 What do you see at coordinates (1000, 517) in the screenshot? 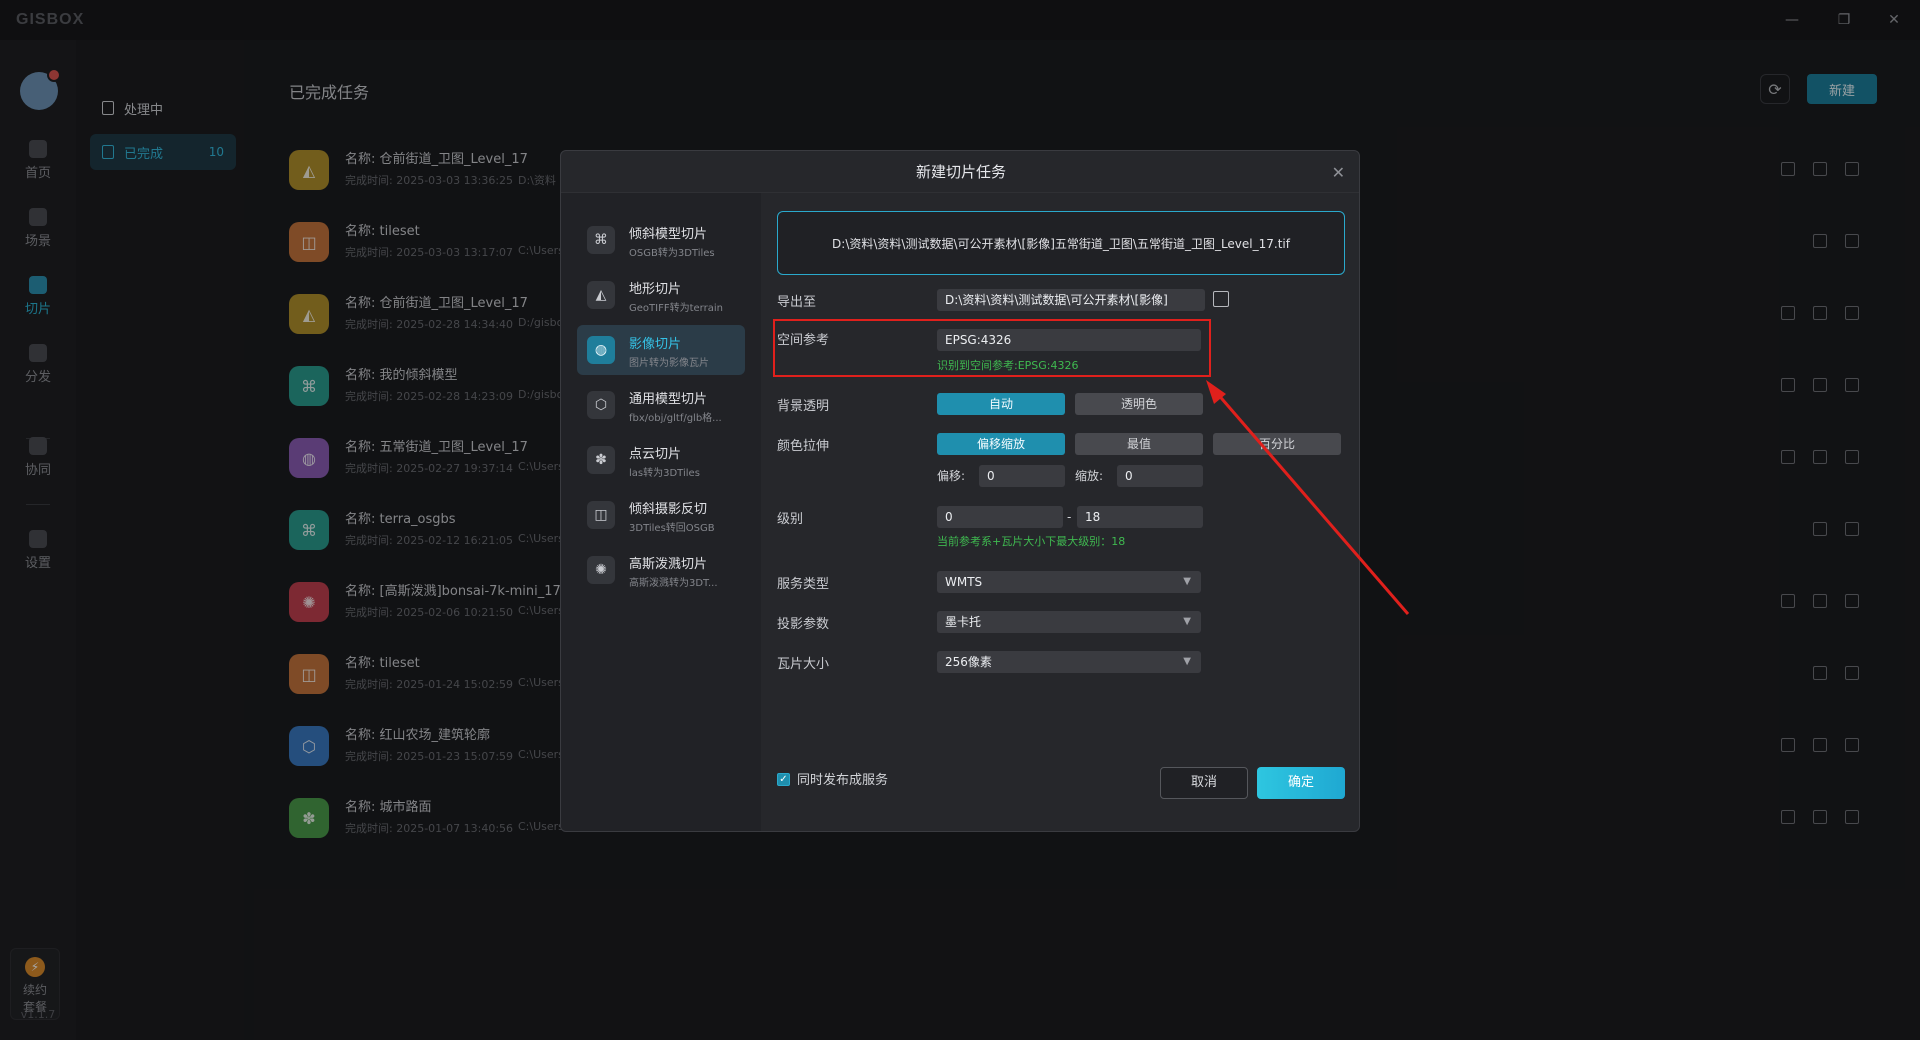
I see `level-min-input: 0` at bounding box center [1000, 517].